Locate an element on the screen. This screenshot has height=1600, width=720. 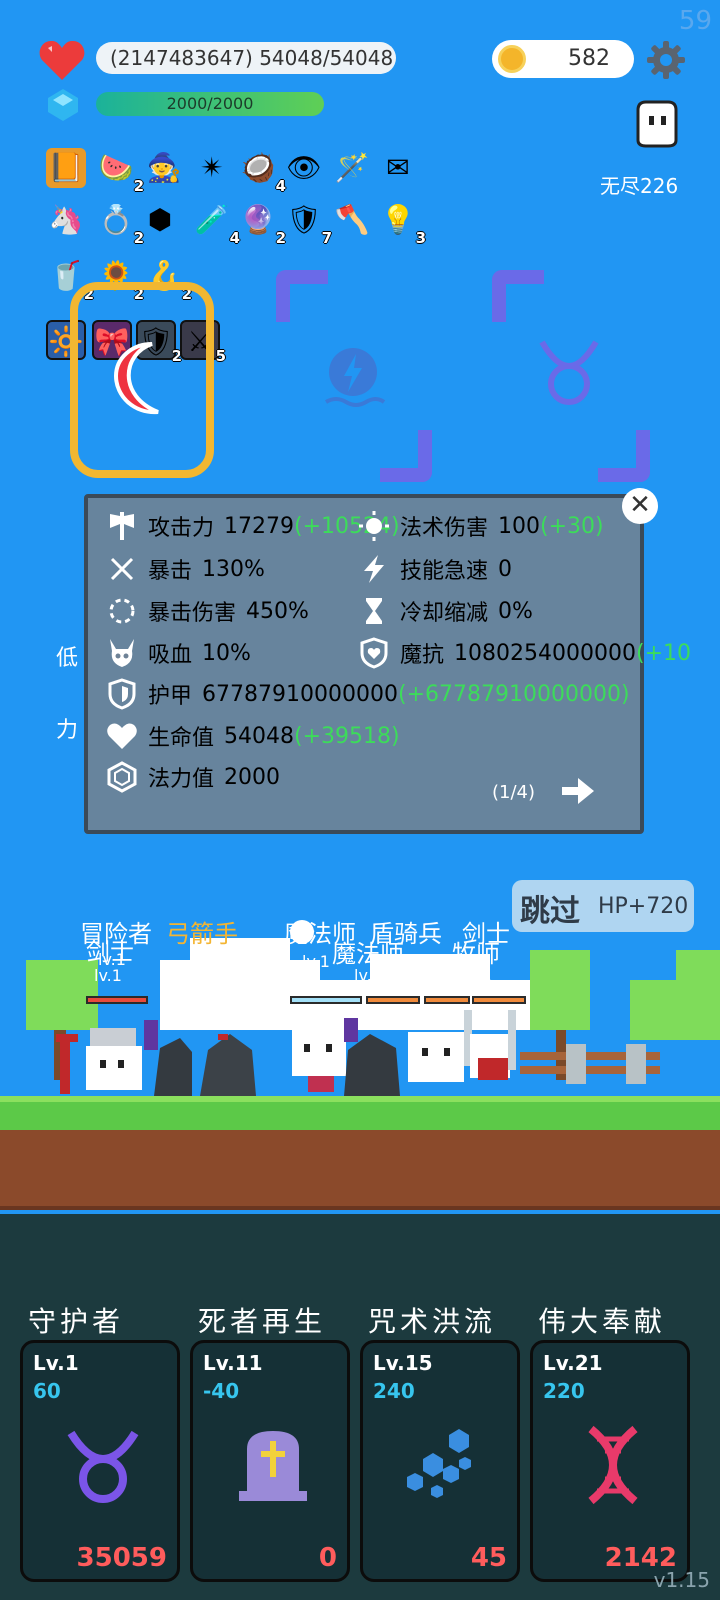
item-glyph: 🧙 is located at coordinates (164, 167).